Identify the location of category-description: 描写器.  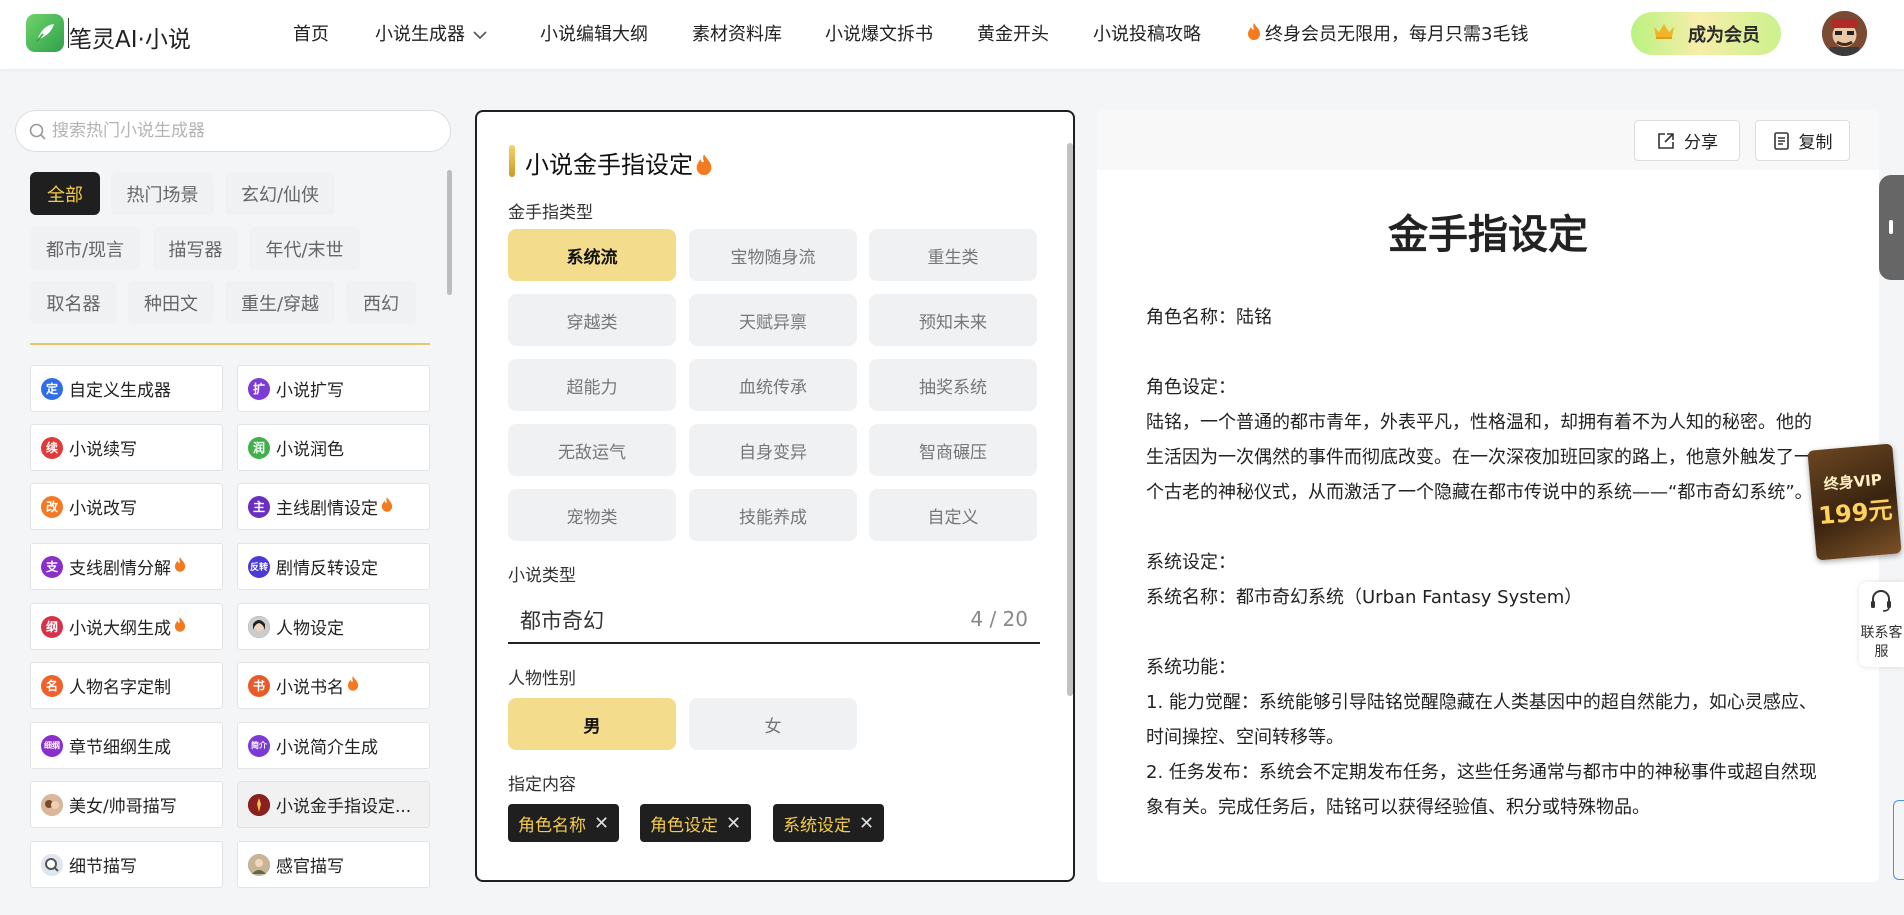
(195, 248).